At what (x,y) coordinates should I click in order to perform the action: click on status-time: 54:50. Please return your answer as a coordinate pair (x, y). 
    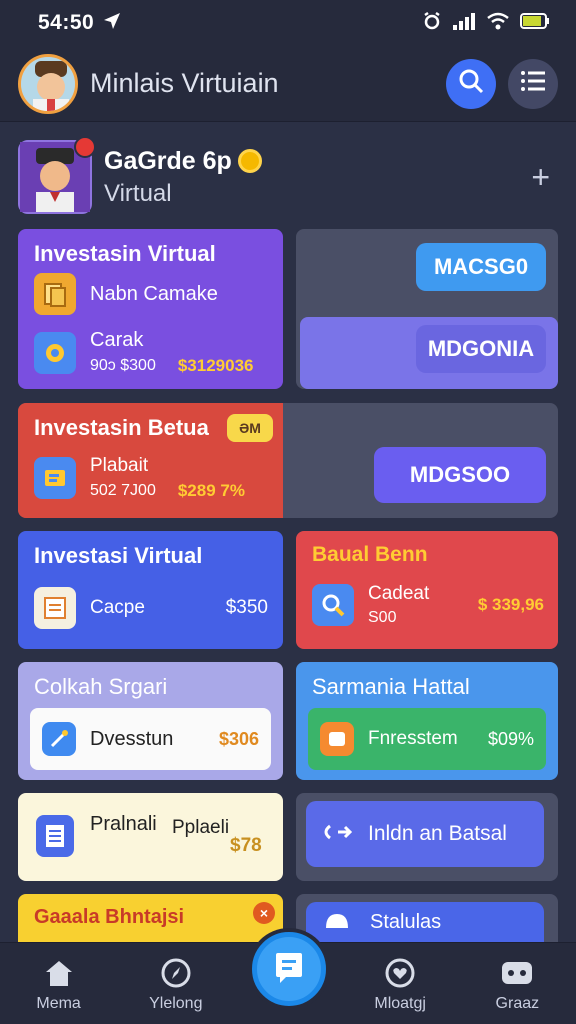
    Looking at the image, I should click on (66, 22).